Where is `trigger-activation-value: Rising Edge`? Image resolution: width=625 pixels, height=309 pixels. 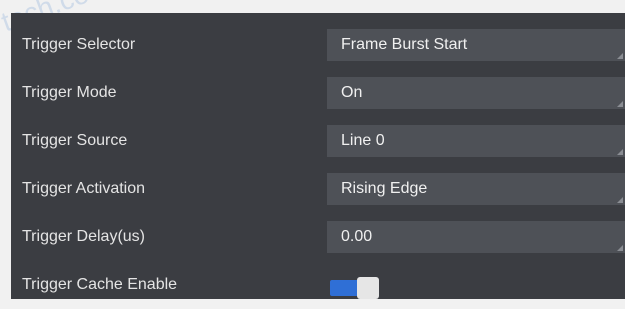
trigger-activation-value: Rising Edge is located at coordinates (384, 188).